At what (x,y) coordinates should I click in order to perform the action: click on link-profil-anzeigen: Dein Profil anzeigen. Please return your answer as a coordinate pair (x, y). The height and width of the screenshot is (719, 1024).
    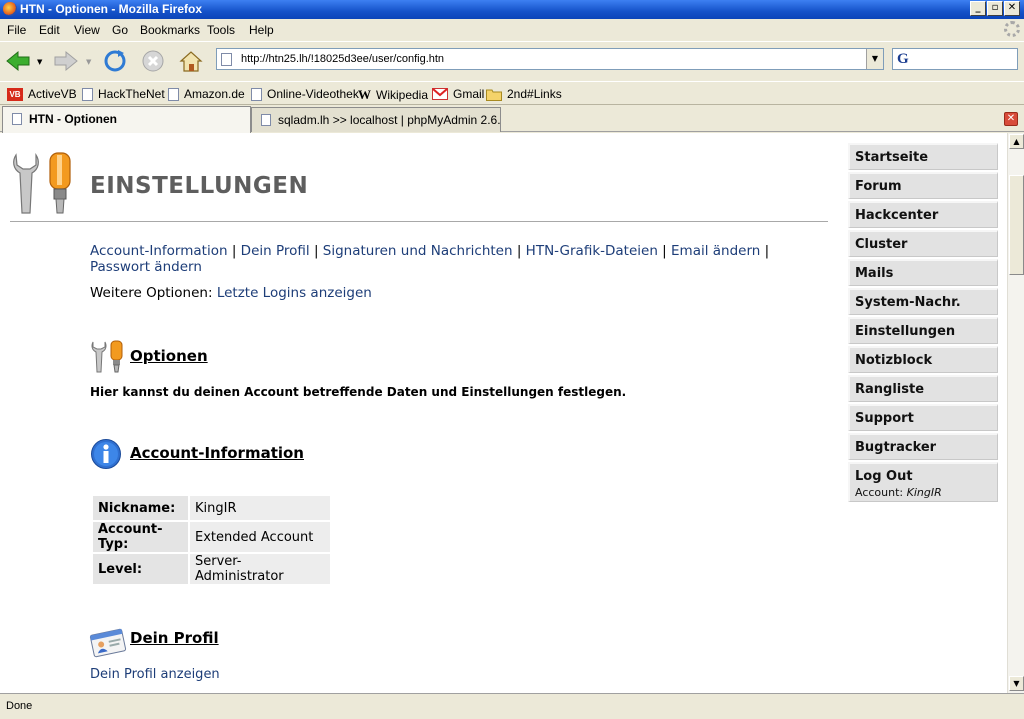
    Looking at the image, I should click on (155, 674).